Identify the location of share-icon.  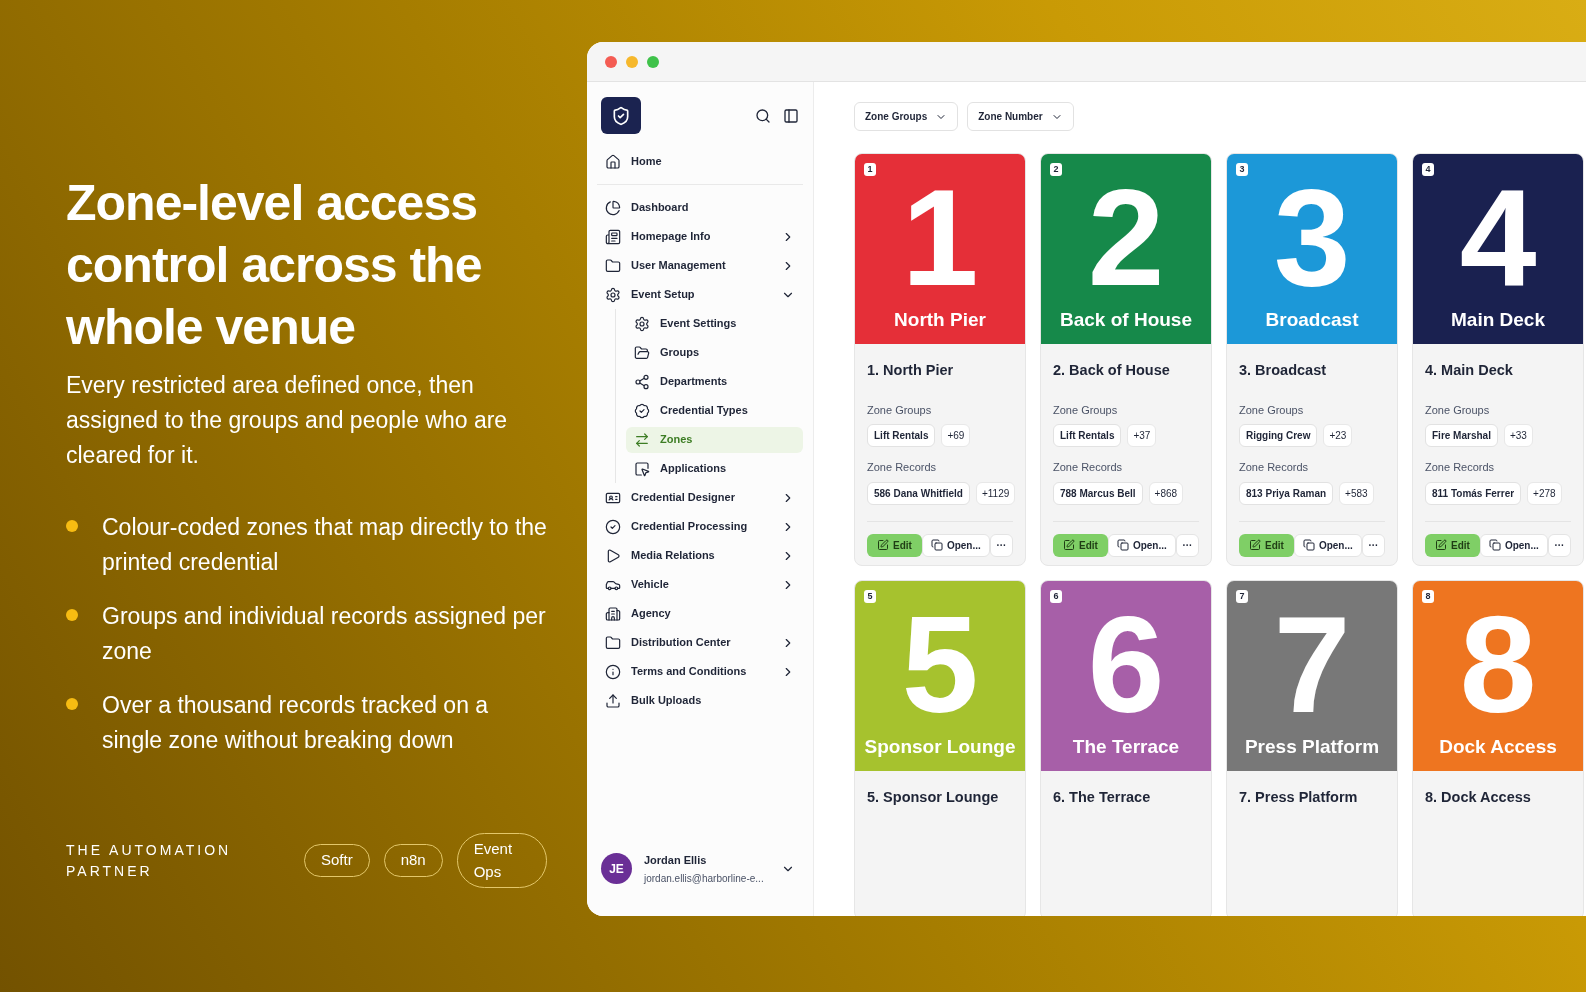
(642, 381).